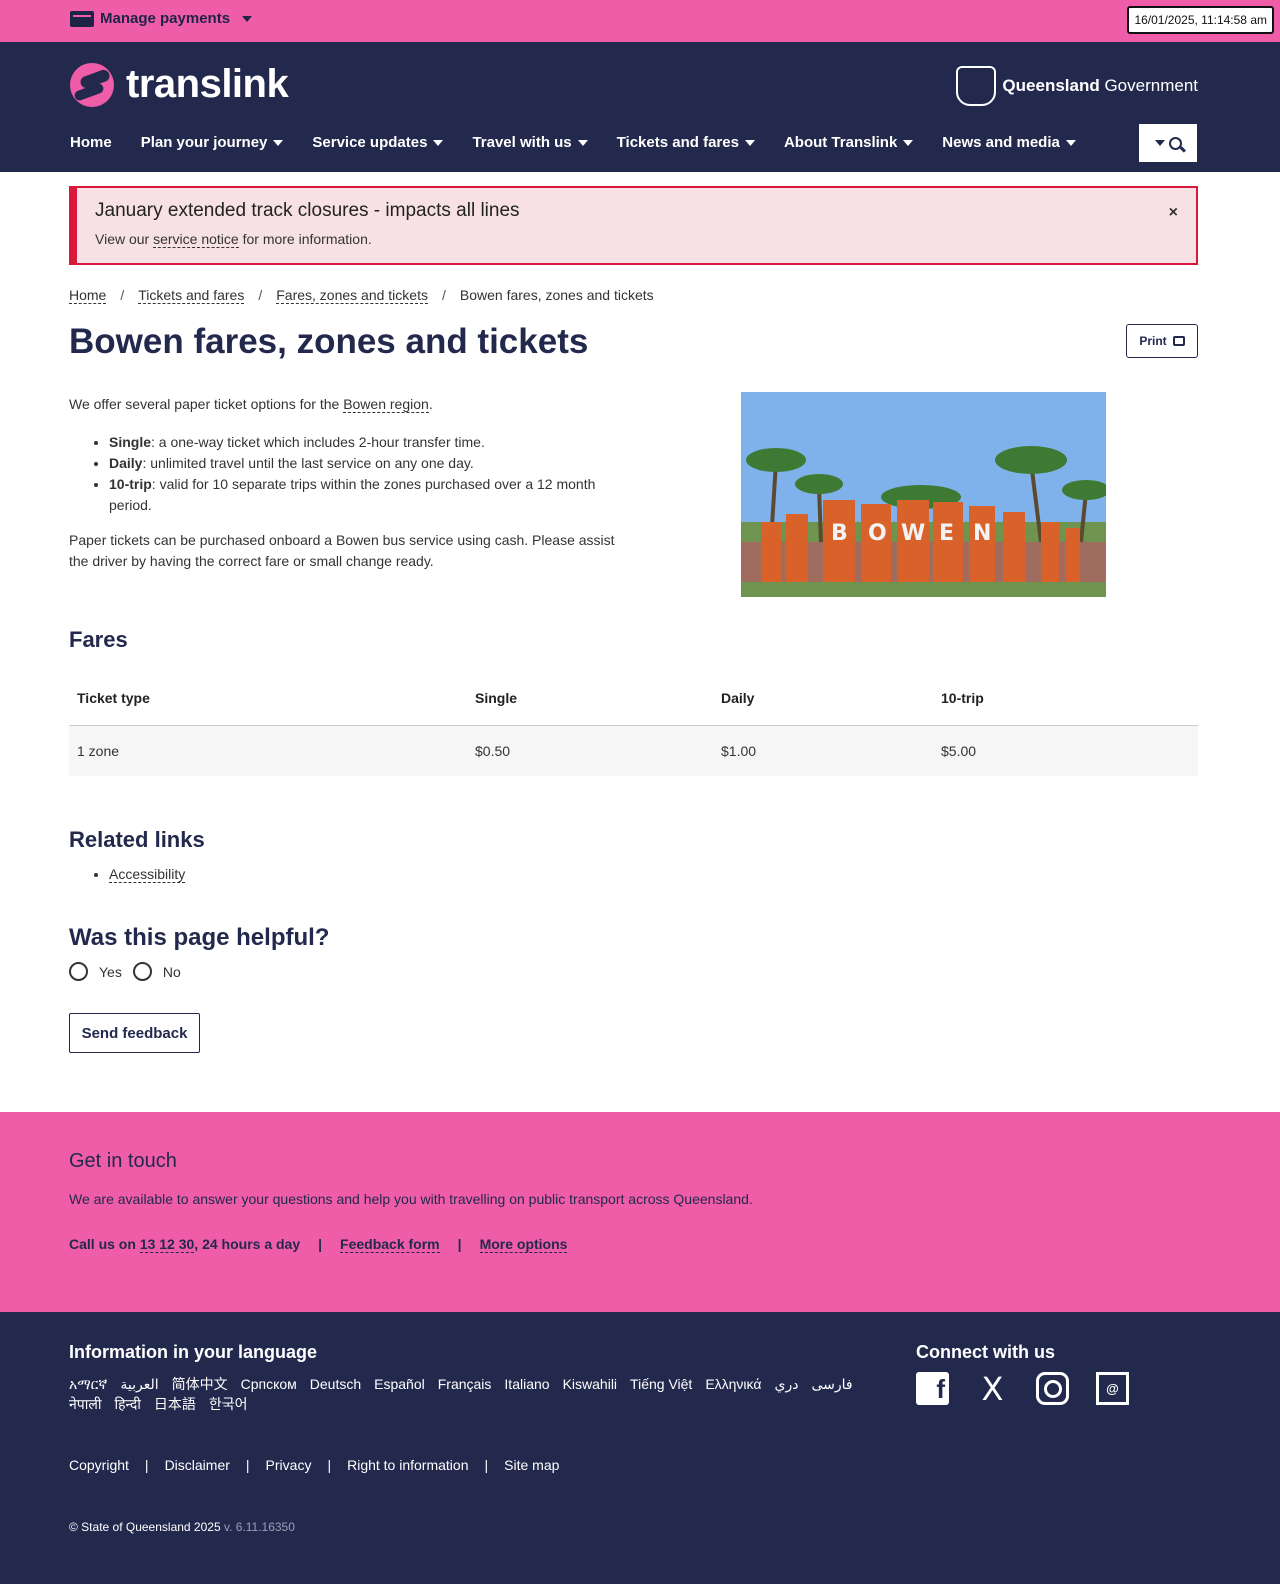 The width and height of the screenshot is (1280, 1584). What do you see at coordinates (840, 142) in the screenshot?
I see `nav-label: About Translink` at bounding box center [840, 142].